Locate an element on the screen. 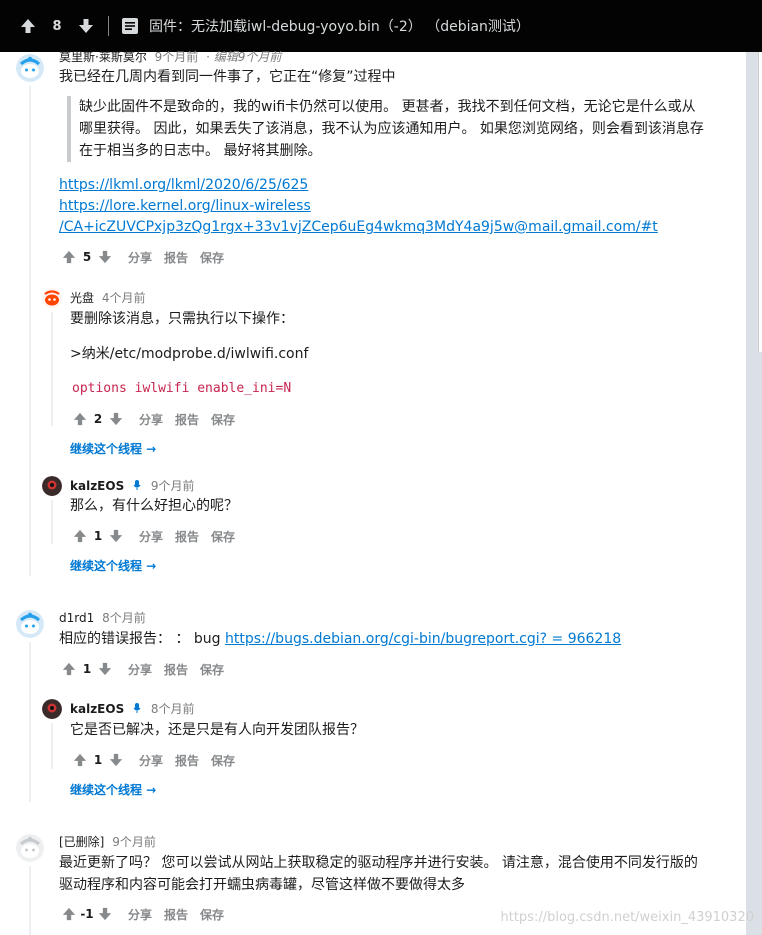  comment-time: 4个月前 is located at coordinates (124, 298).